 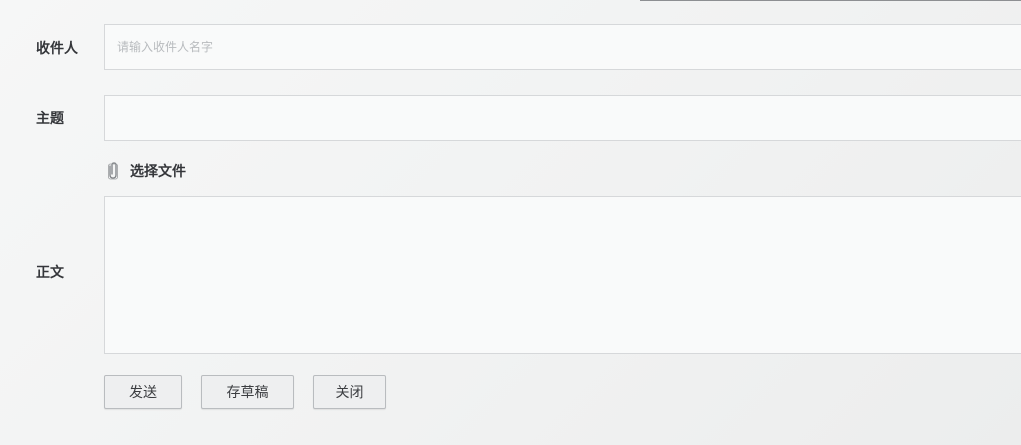 What do you see at coordinates (349, 392) in the screenshot?
I see `close-button: 关闭` at bounding box center [349, 392].